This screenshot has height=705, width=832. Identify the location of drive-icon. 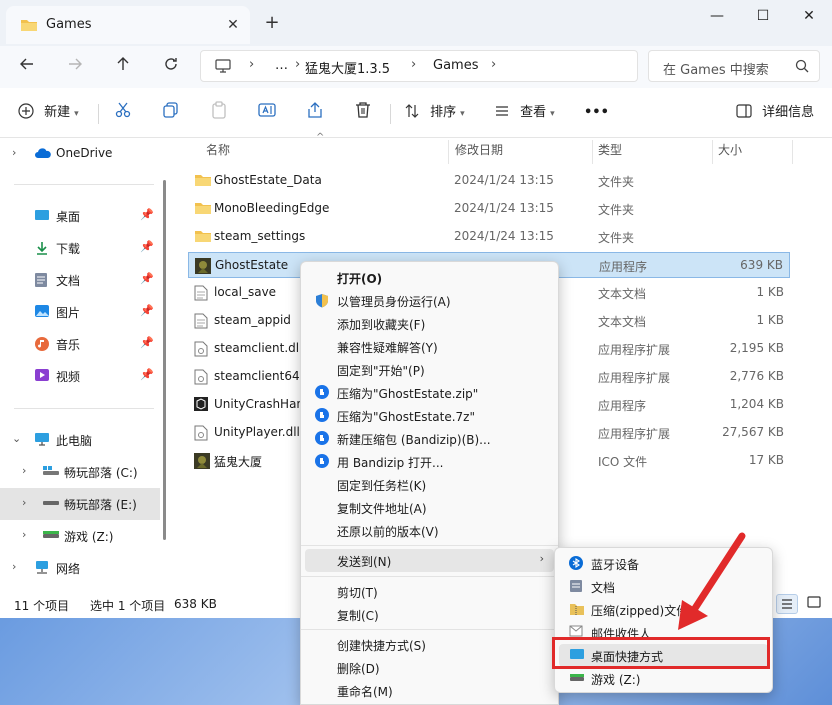
(51, 503).